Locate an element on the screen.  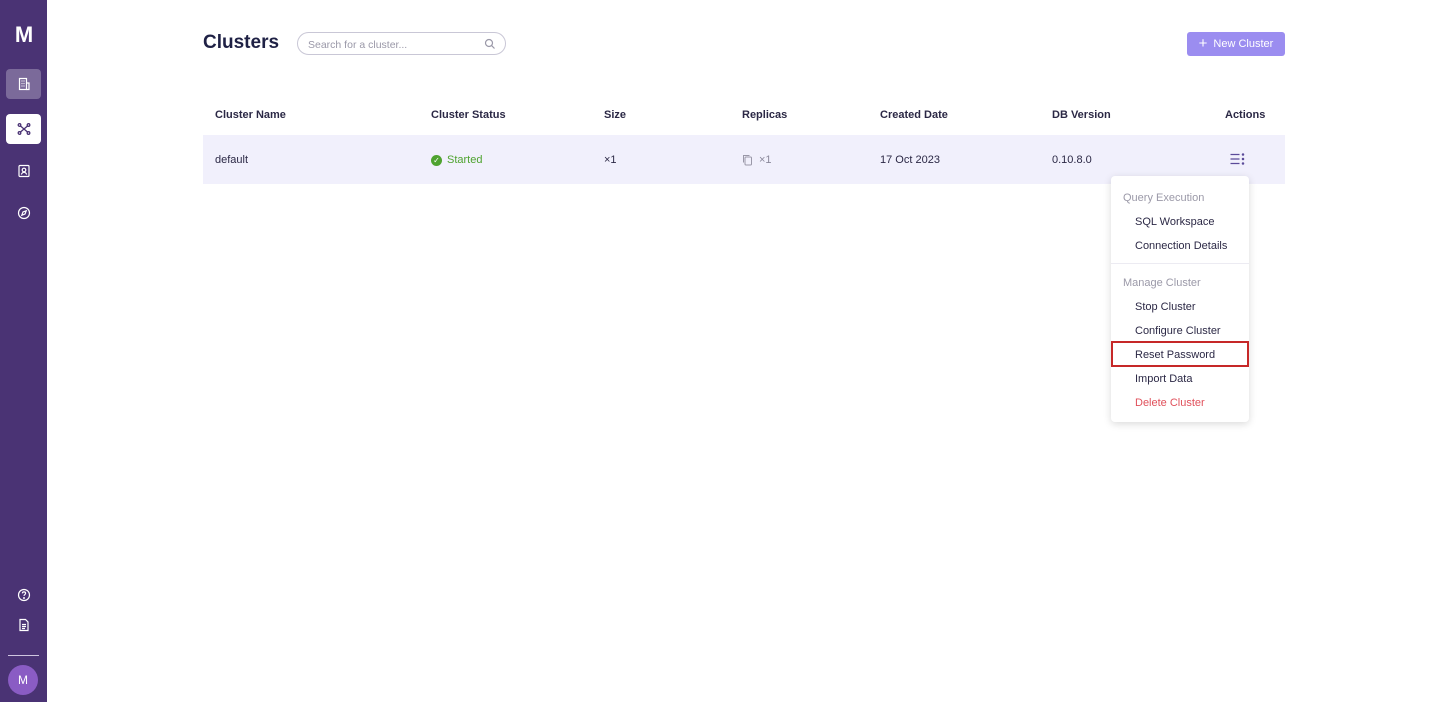
building-icon is located at coordinates (24, 84).